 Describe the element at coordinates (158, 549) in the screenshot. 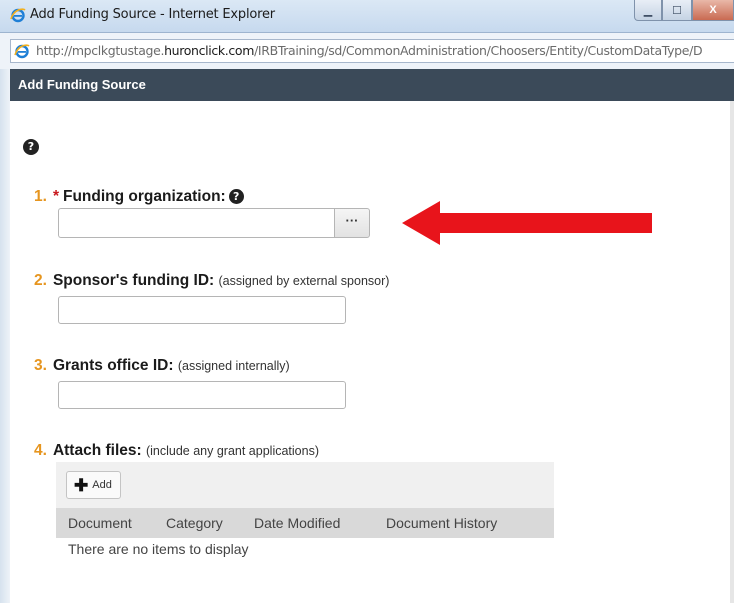

I see `attachments-empty-message: There are no items to display` at that location.